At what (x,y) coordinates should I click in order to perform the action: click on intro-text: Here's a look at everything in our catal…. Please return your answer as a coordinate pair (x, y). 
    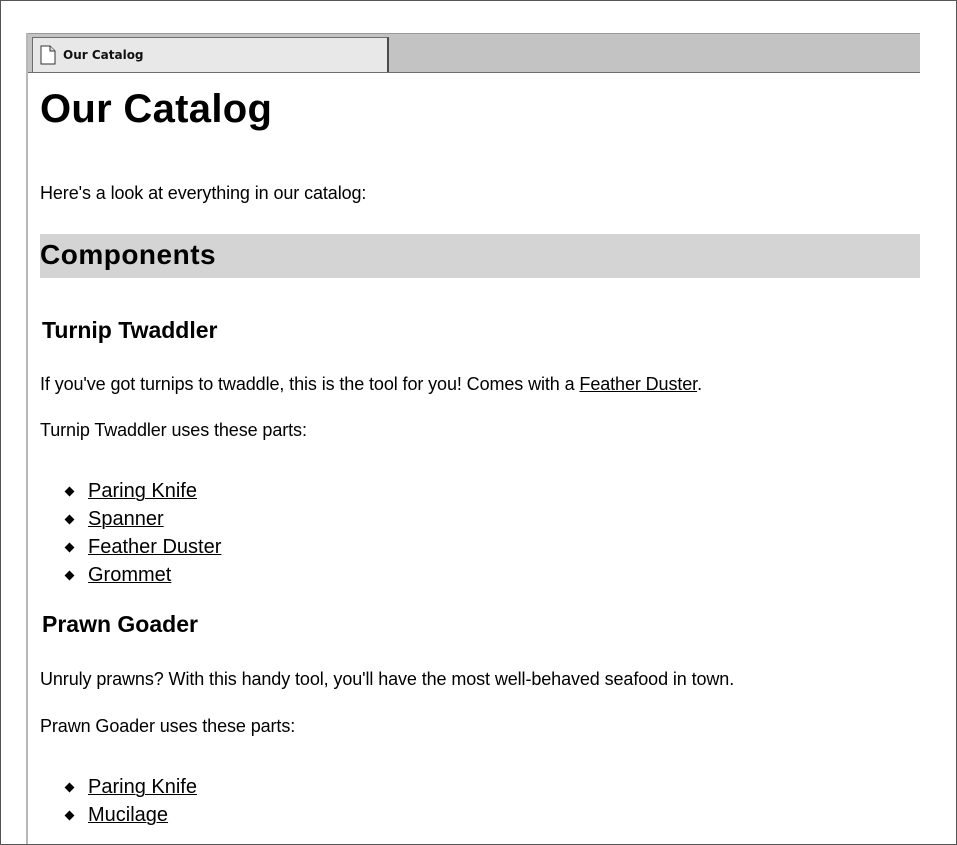
    Looking at the image, I should click on (203, 193).